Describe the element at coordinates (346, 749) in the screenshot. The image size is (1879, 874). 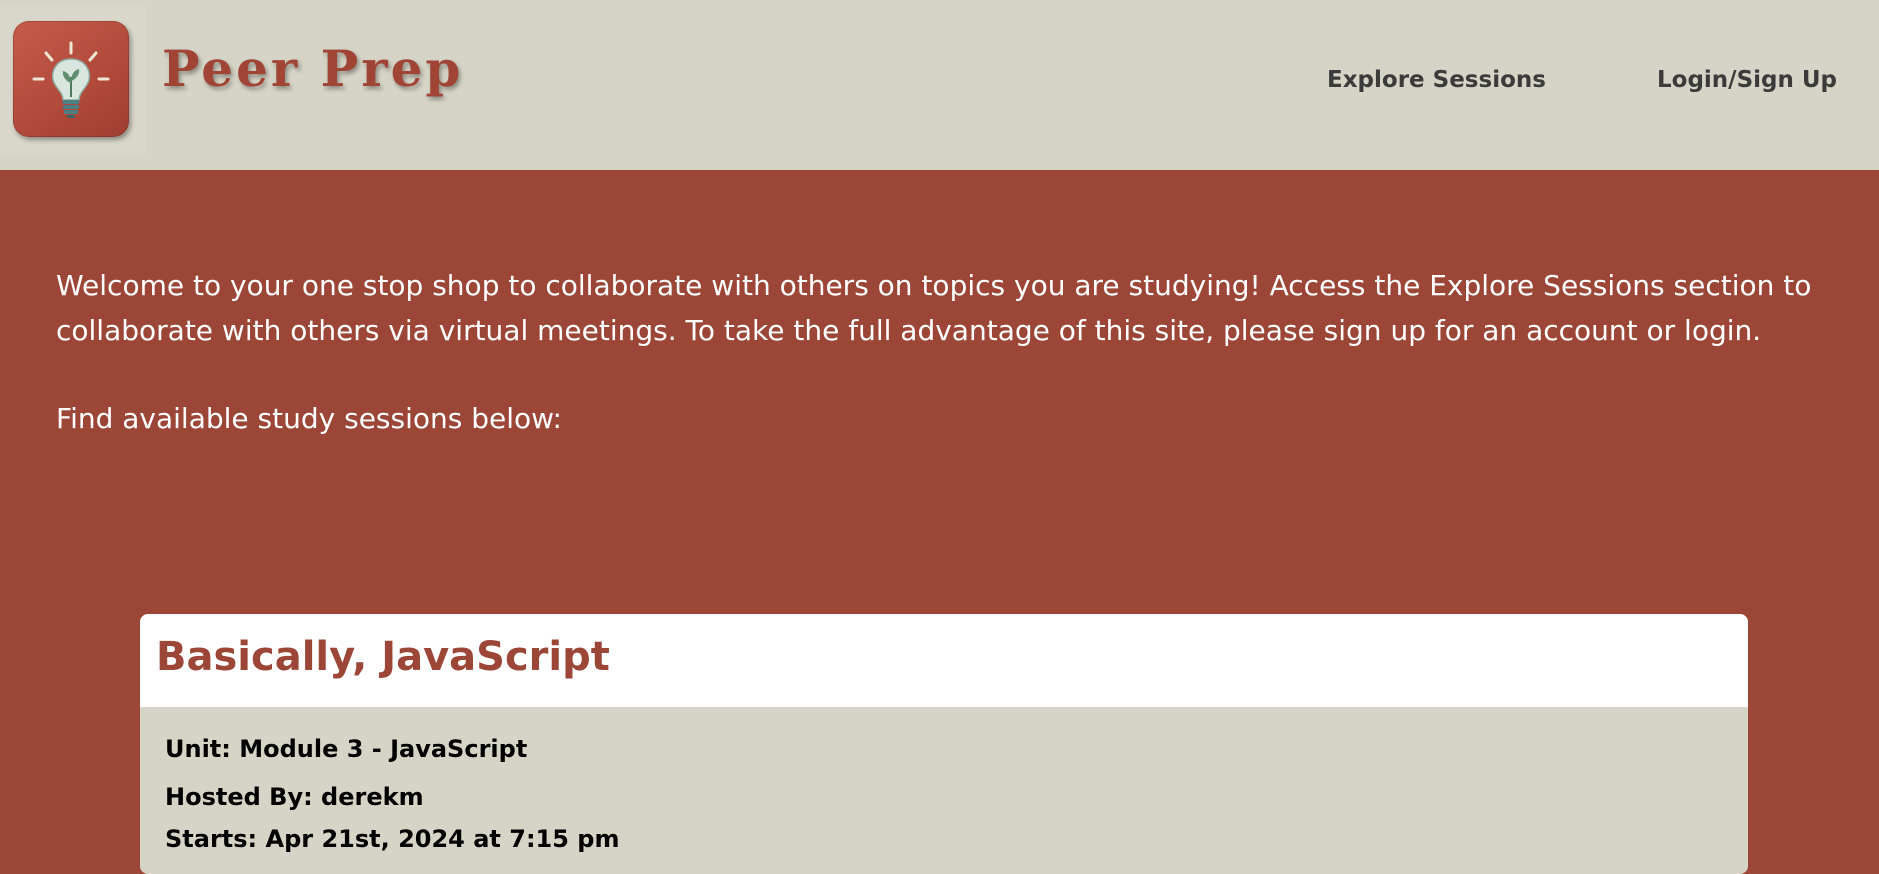
I see `session-unit: Unit: Module 3 - JavaScript` at that location.